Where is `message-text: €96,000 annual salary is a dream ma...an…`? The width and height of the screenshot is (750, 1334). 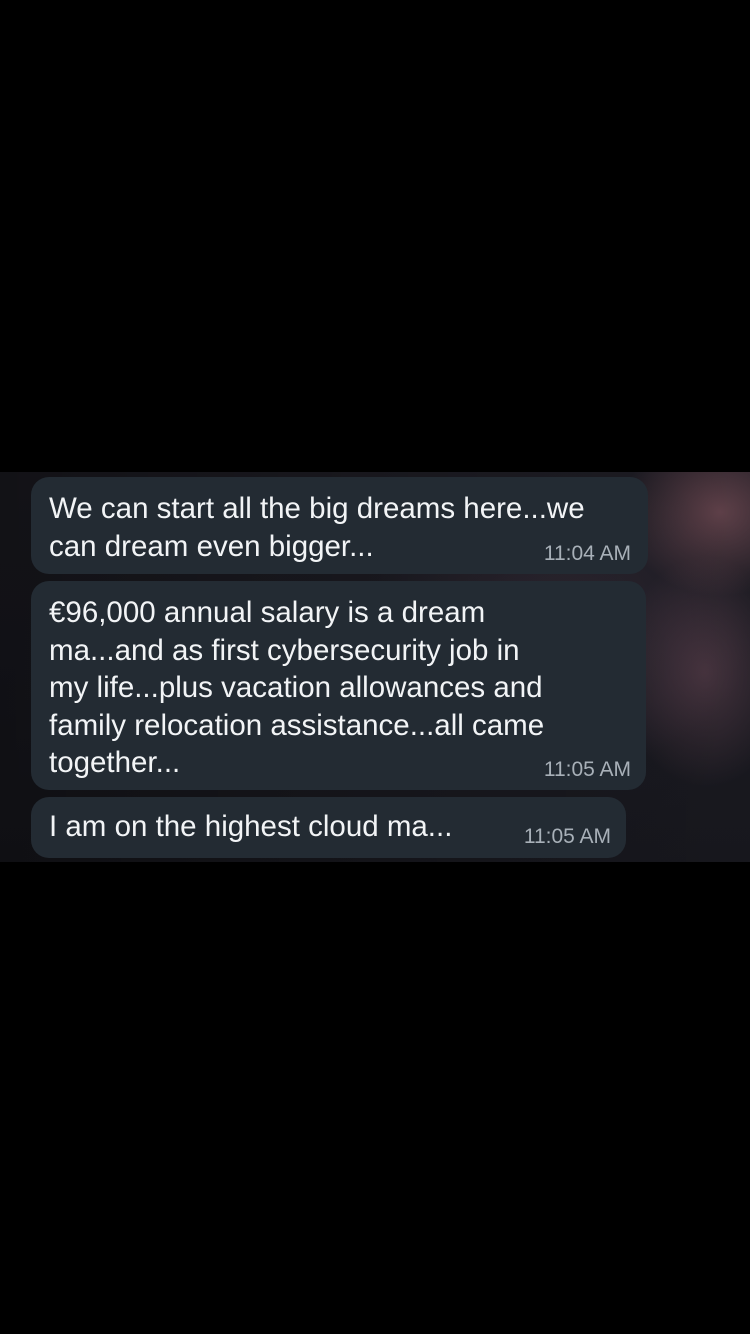 message-text: €96,000 annual salary is a dream ma...an… is located at coordinates (297, 687).